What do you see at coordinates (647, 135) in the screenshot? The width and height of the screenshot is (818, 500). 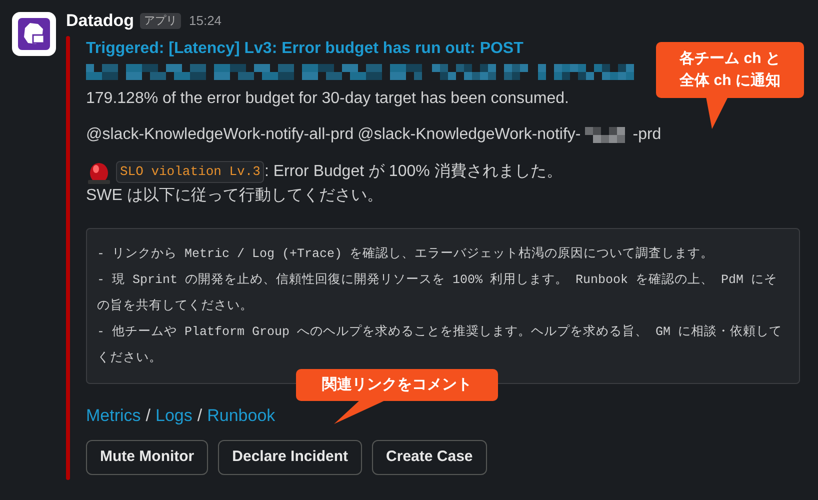 I see `mention-suffix: -prd` at bounding box center [647, 135].